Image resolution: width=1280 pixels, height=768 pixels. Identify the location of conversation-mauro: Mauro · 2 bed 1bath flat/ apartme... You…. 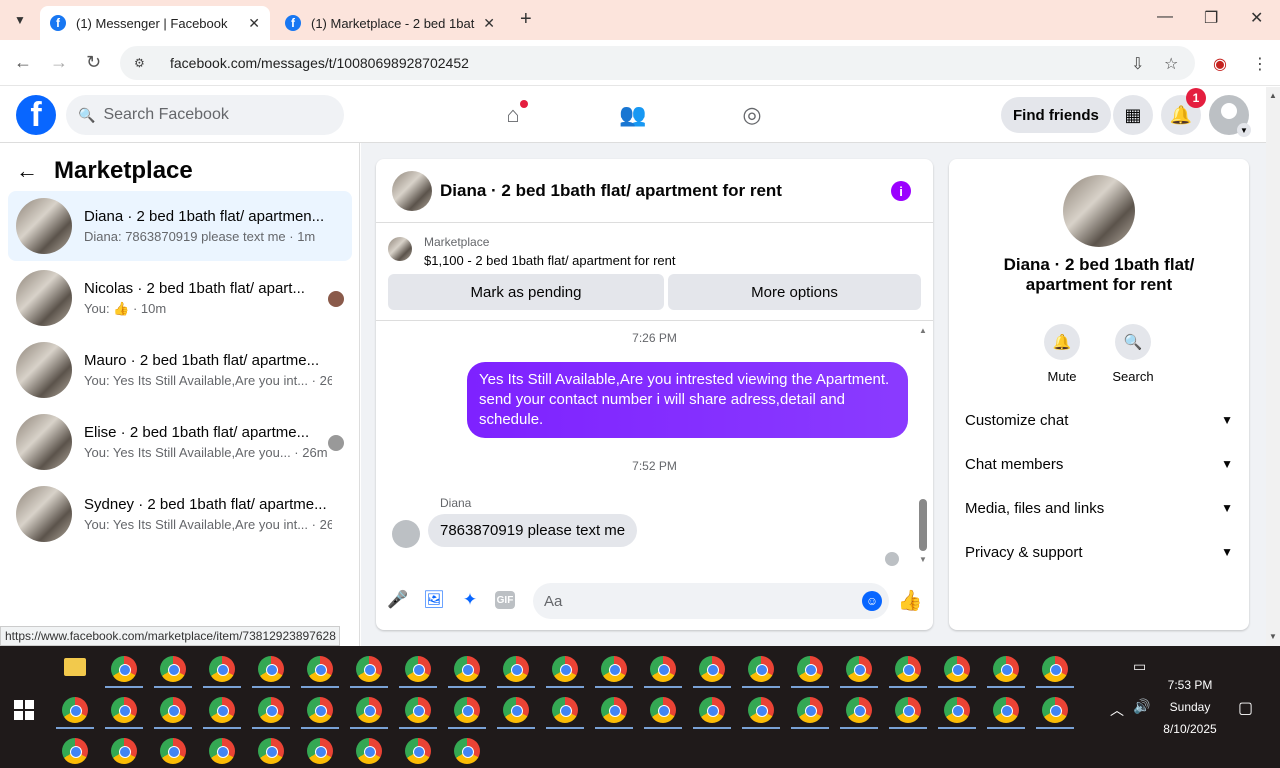
(180, 370).